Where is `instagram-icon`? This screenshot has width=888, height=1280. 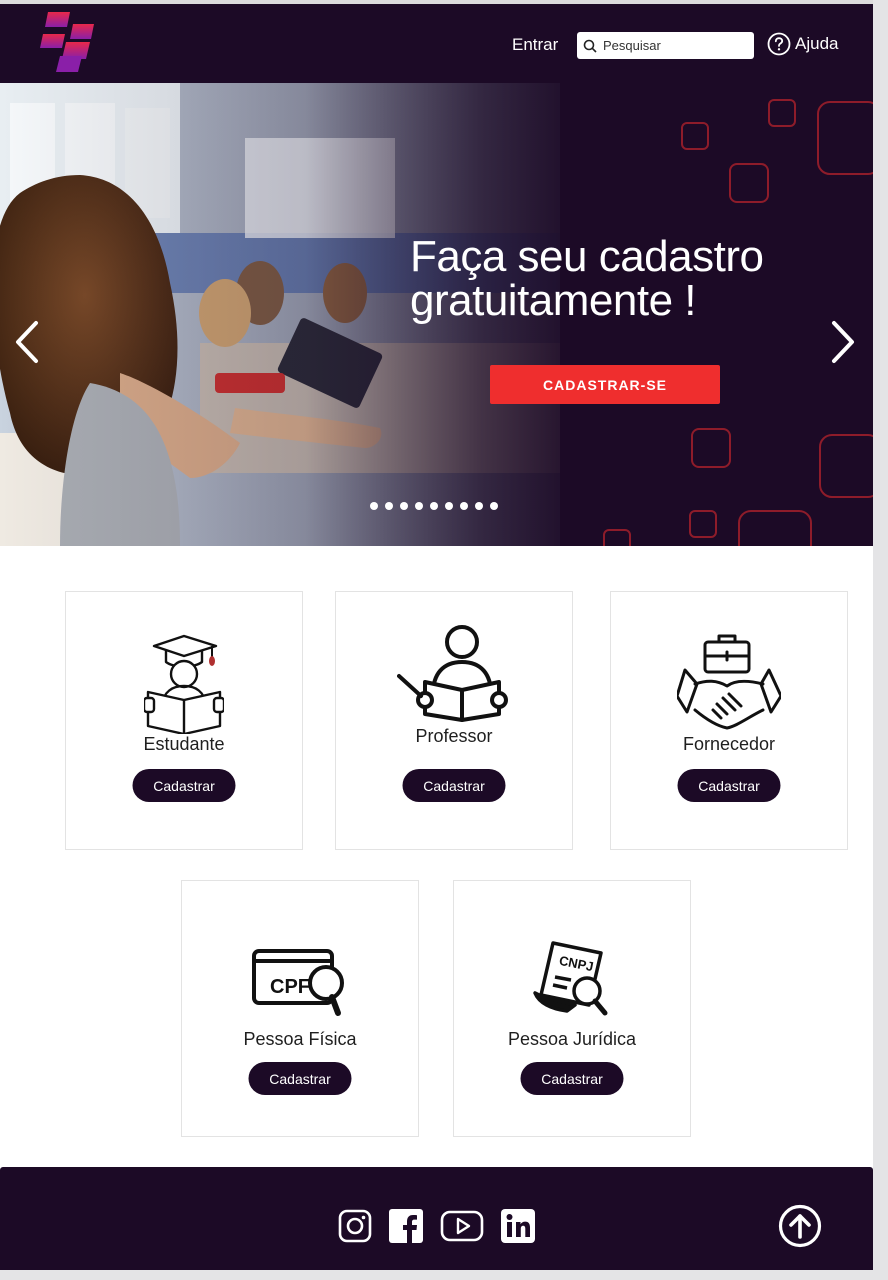 instagram-icon is located at coordinates (355, 1226).